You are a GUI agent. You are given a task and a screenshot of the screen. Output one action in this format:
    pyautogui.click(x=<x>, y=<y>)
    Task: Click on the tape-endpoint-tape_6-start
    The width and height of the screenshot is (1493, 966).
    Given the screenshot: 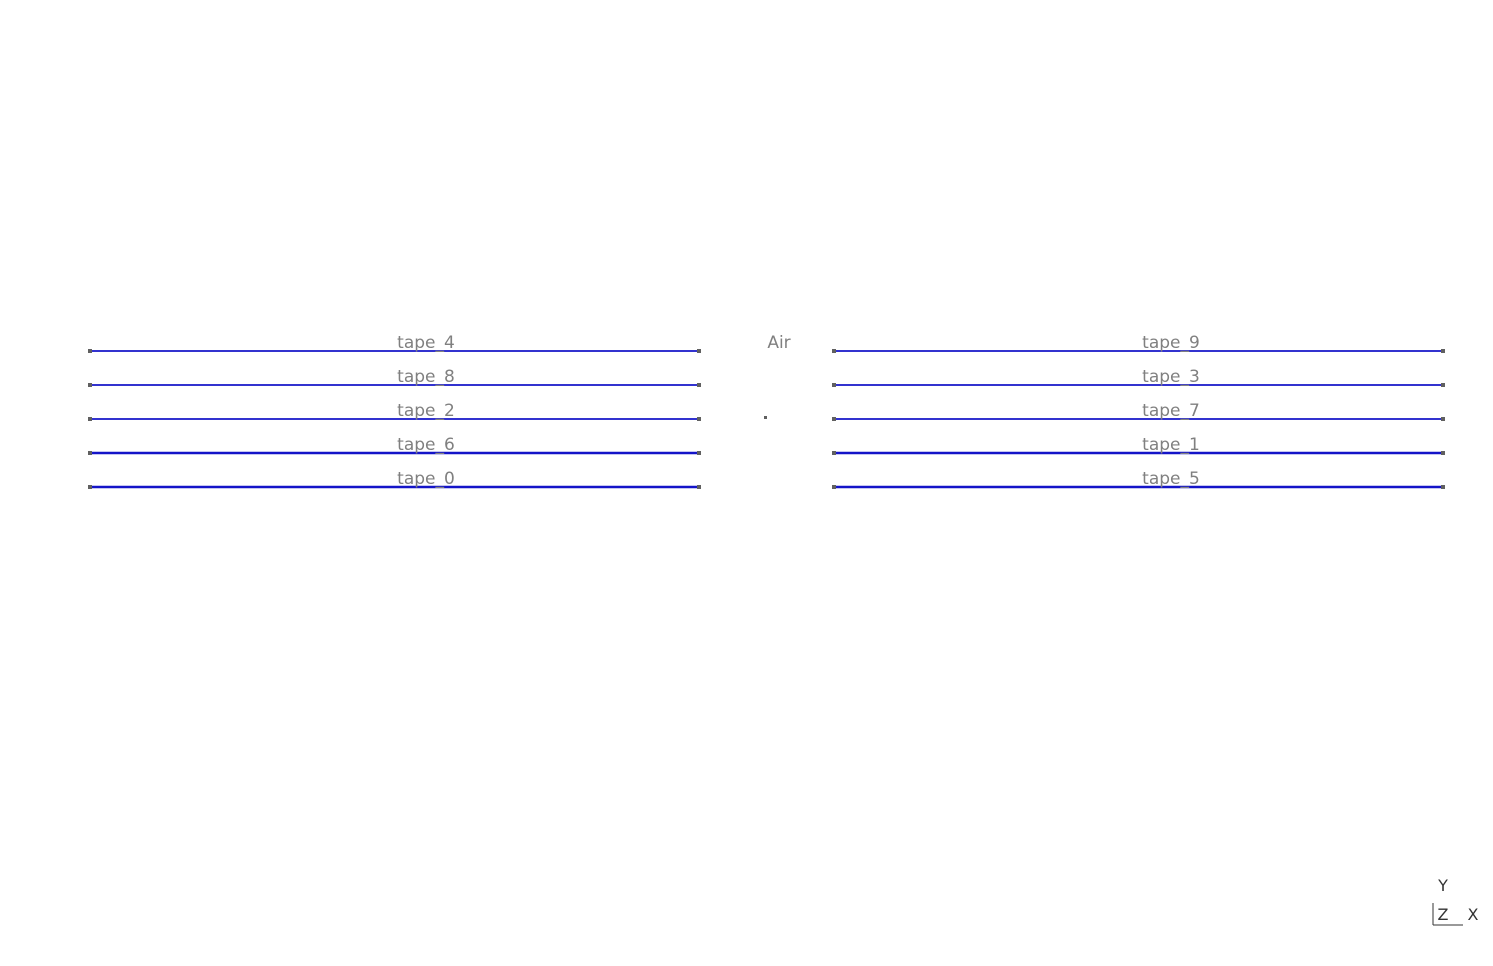 What is the action you would take?
    pyautogui.click(x=90, y=453)
    